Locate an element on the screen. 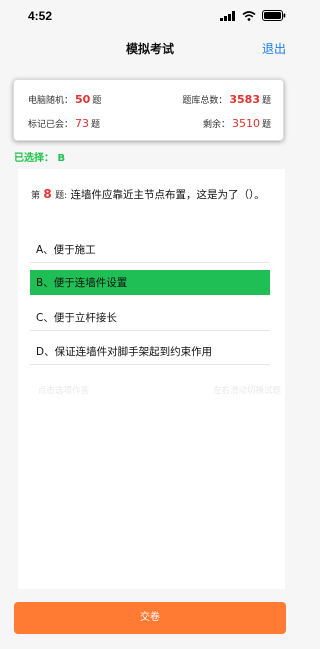  battery-icon is located at coordinates (274, 15).